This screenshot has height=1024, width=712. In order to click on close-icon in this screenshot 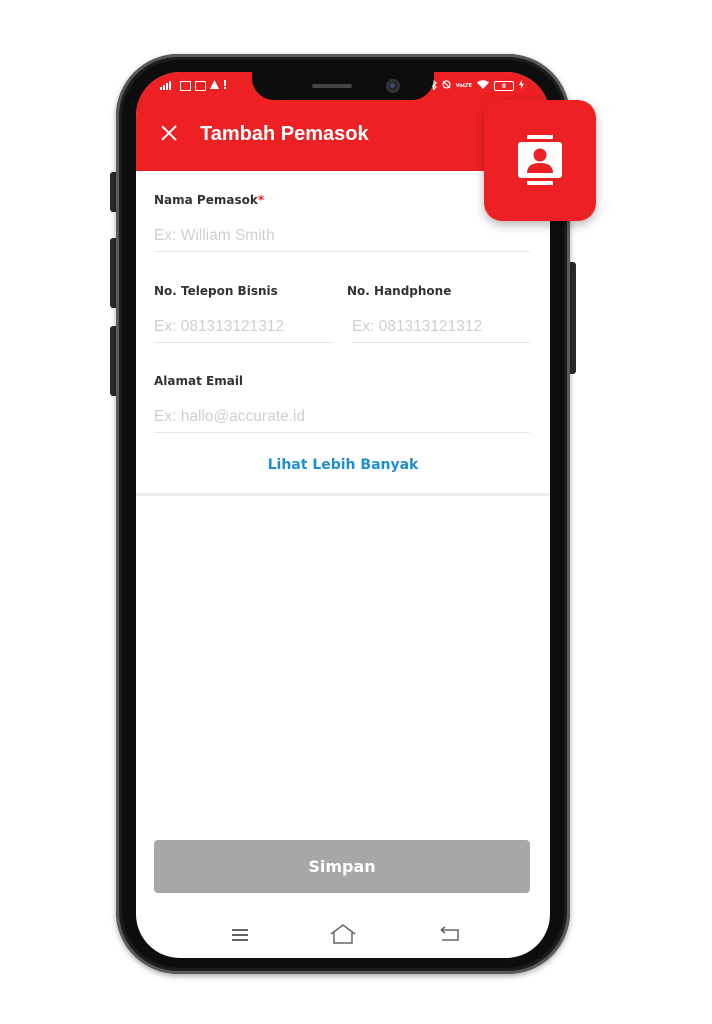, I will do `click(169, 133)`.